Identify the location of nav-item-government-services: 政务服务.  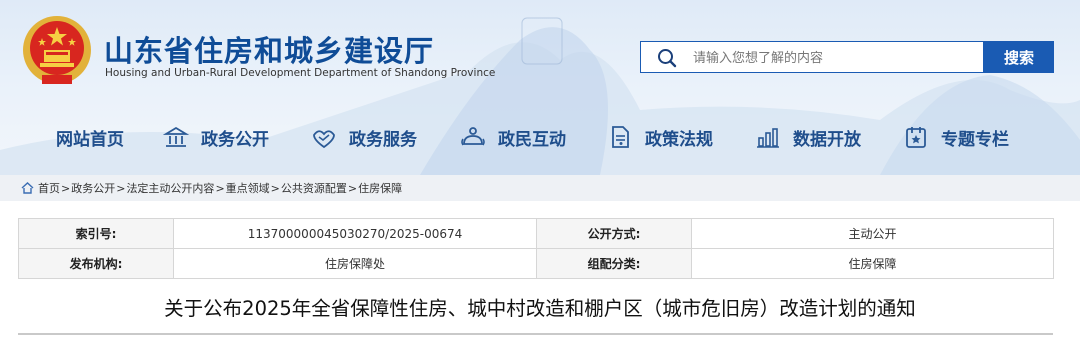
(364, 137).